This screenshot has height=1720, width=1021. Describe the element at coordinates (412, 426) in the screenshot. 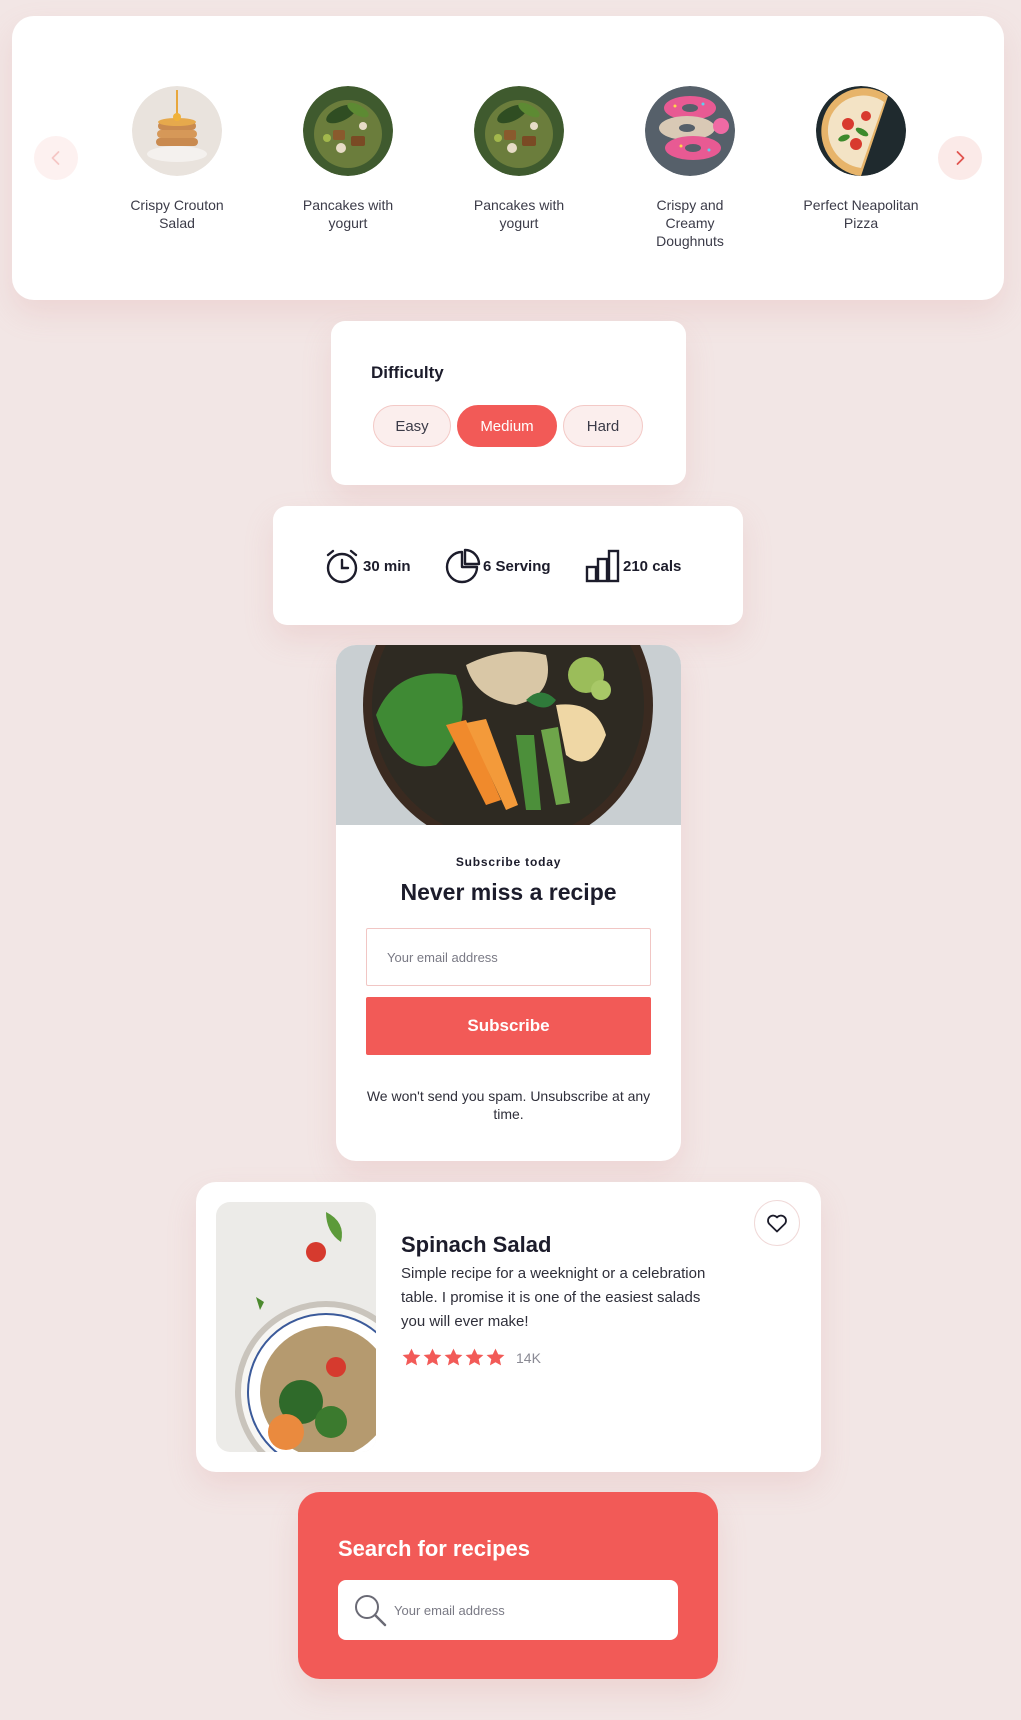

I see `difficulty-easy-button: Easy` at that location.